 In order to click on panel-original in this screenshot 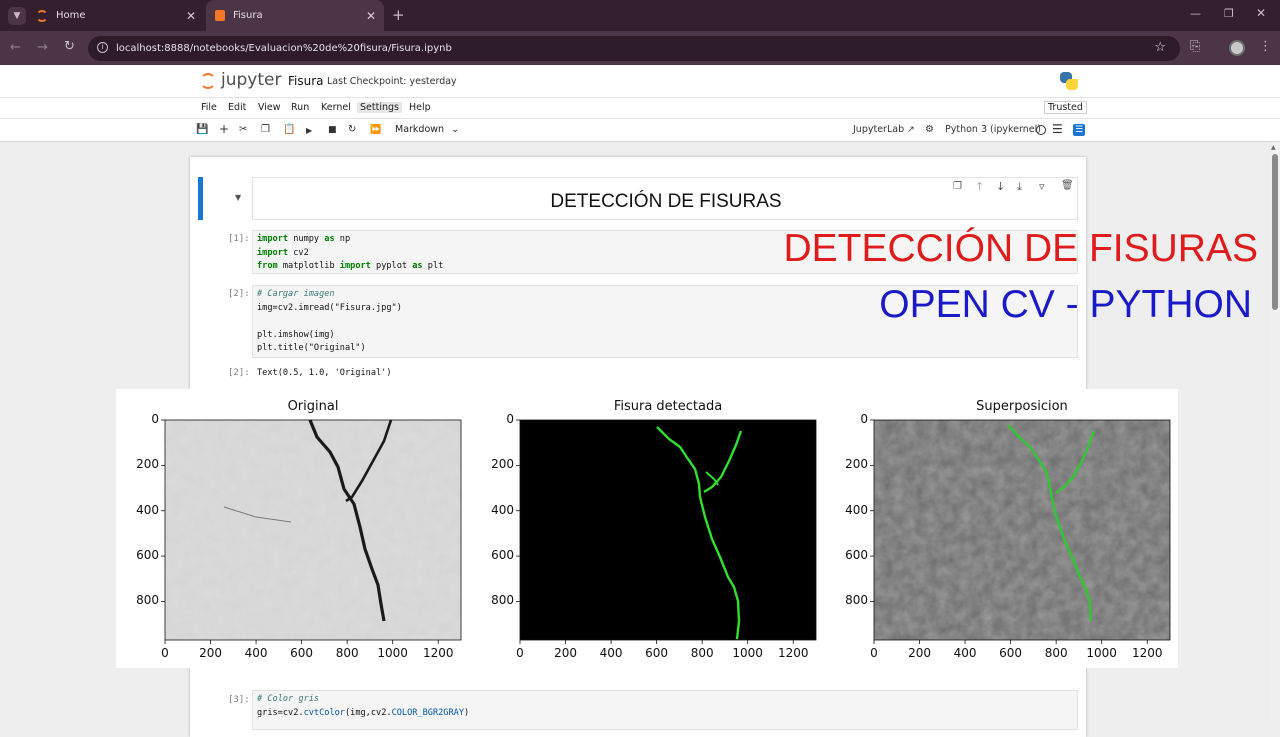, I will do `click(313, 530)`.